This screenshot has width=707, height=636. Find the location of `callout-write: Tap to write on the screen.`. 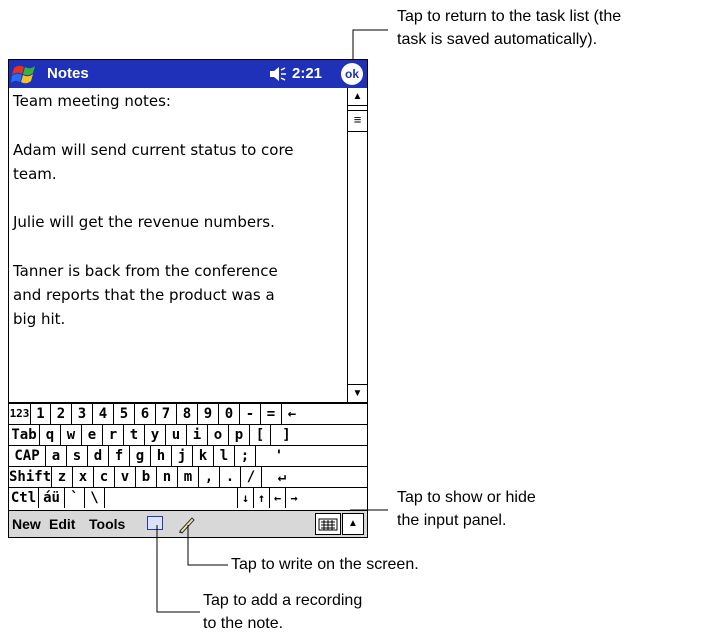

callout-write: Tap to write on the screen. is located at coordinates (325, 564).